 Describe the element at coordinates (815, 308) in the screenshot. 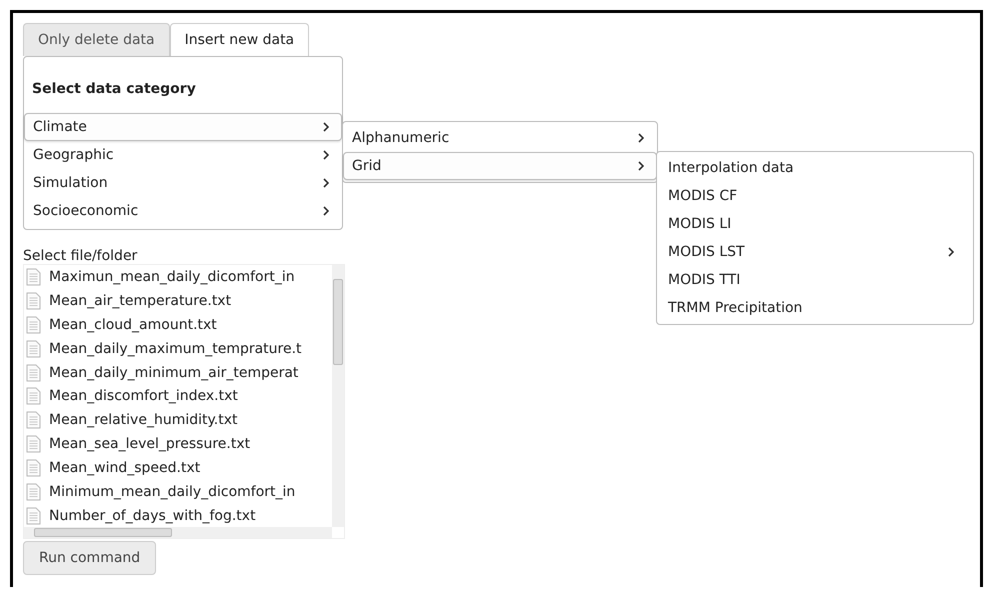

I see `menu-item: TRMM Precipitation` at that location.